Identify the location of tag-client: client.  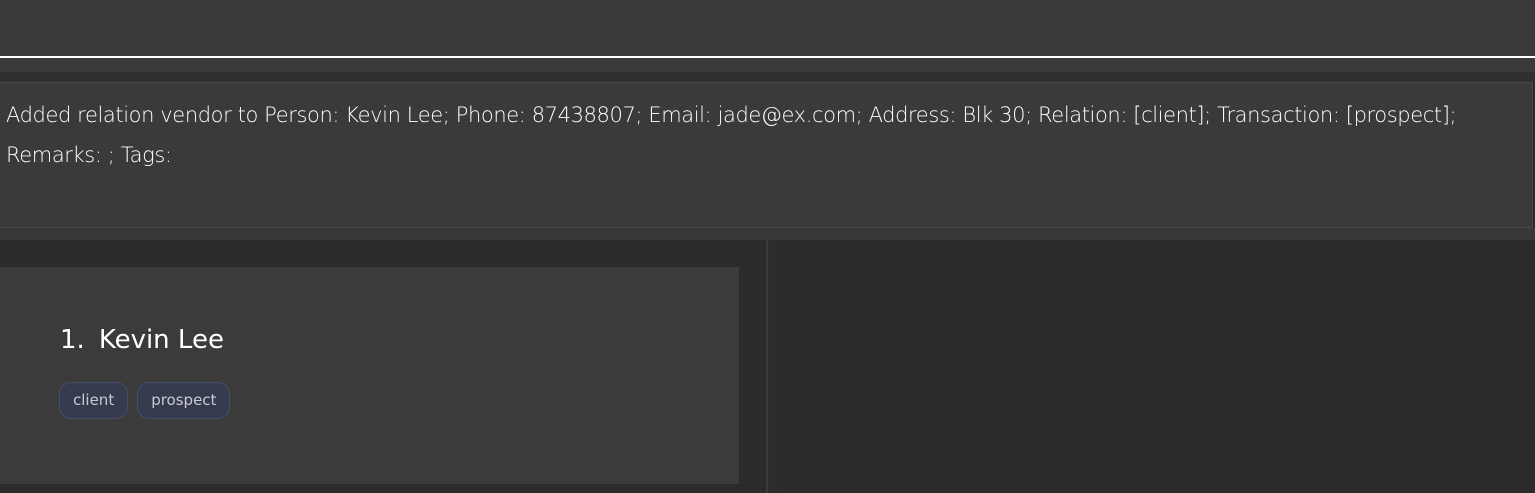
(94, 400).